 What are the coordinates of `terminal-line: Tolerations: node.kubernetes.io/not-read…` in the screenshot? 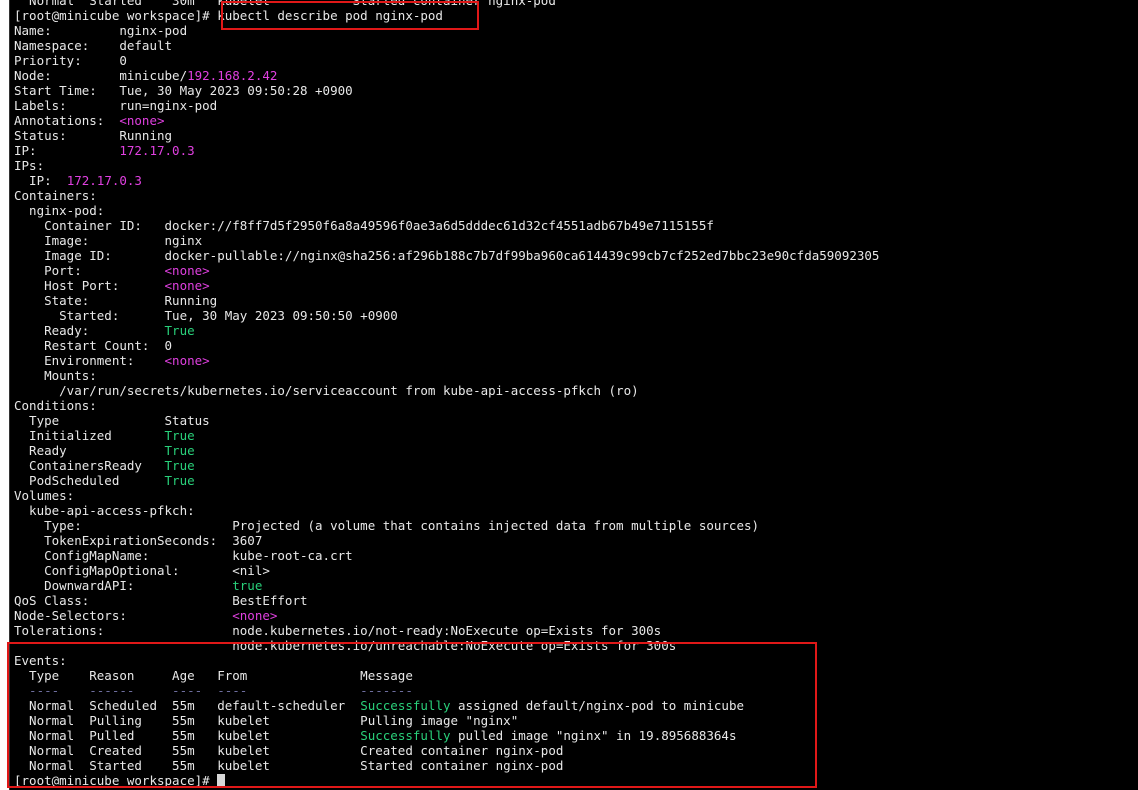 It's located at (446, 630).